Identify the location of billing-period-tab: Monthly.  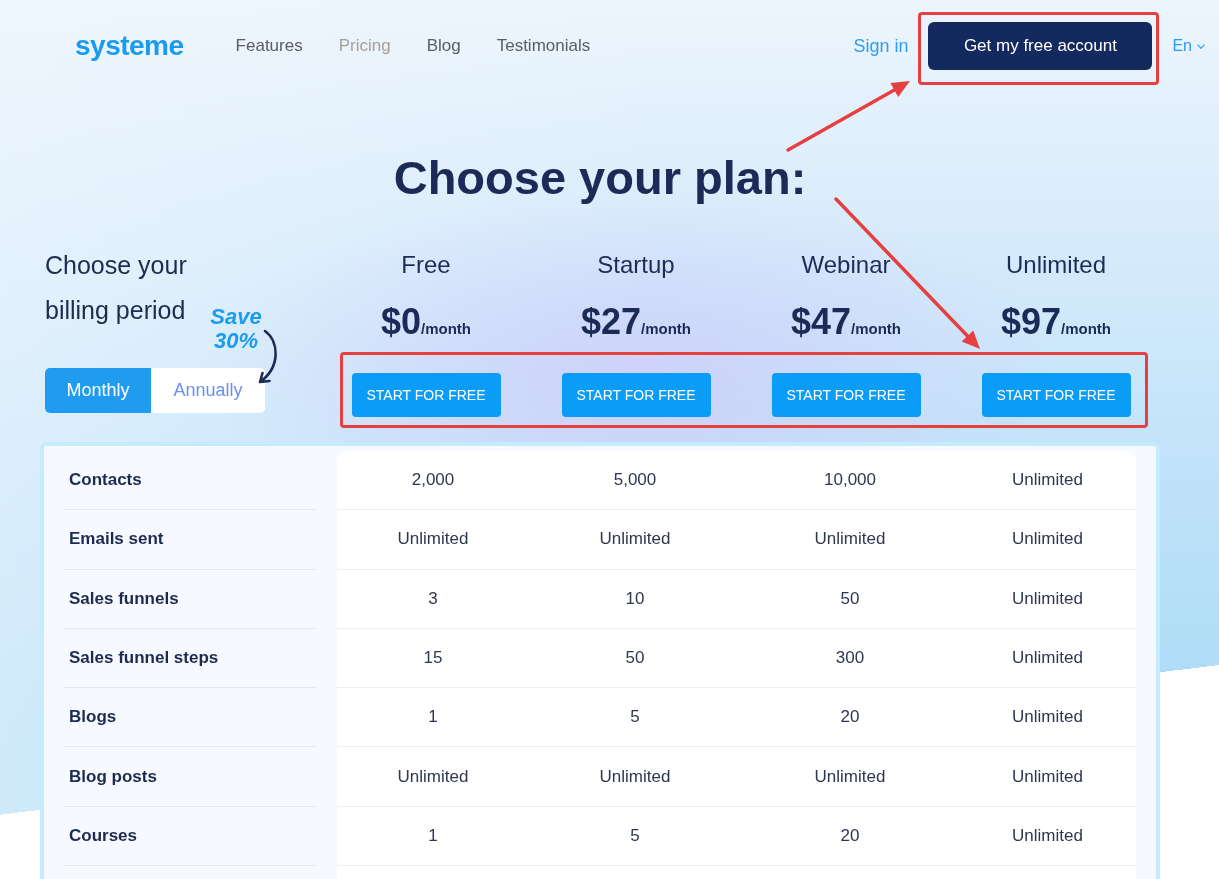
(98, 390).